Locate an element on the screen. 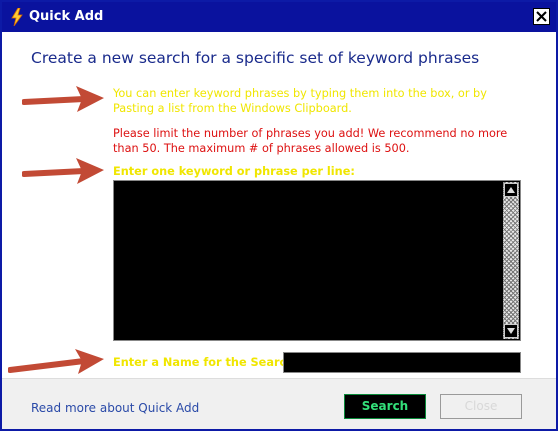  scroll-up-arrow-icon is located at coordinates (511, 190).